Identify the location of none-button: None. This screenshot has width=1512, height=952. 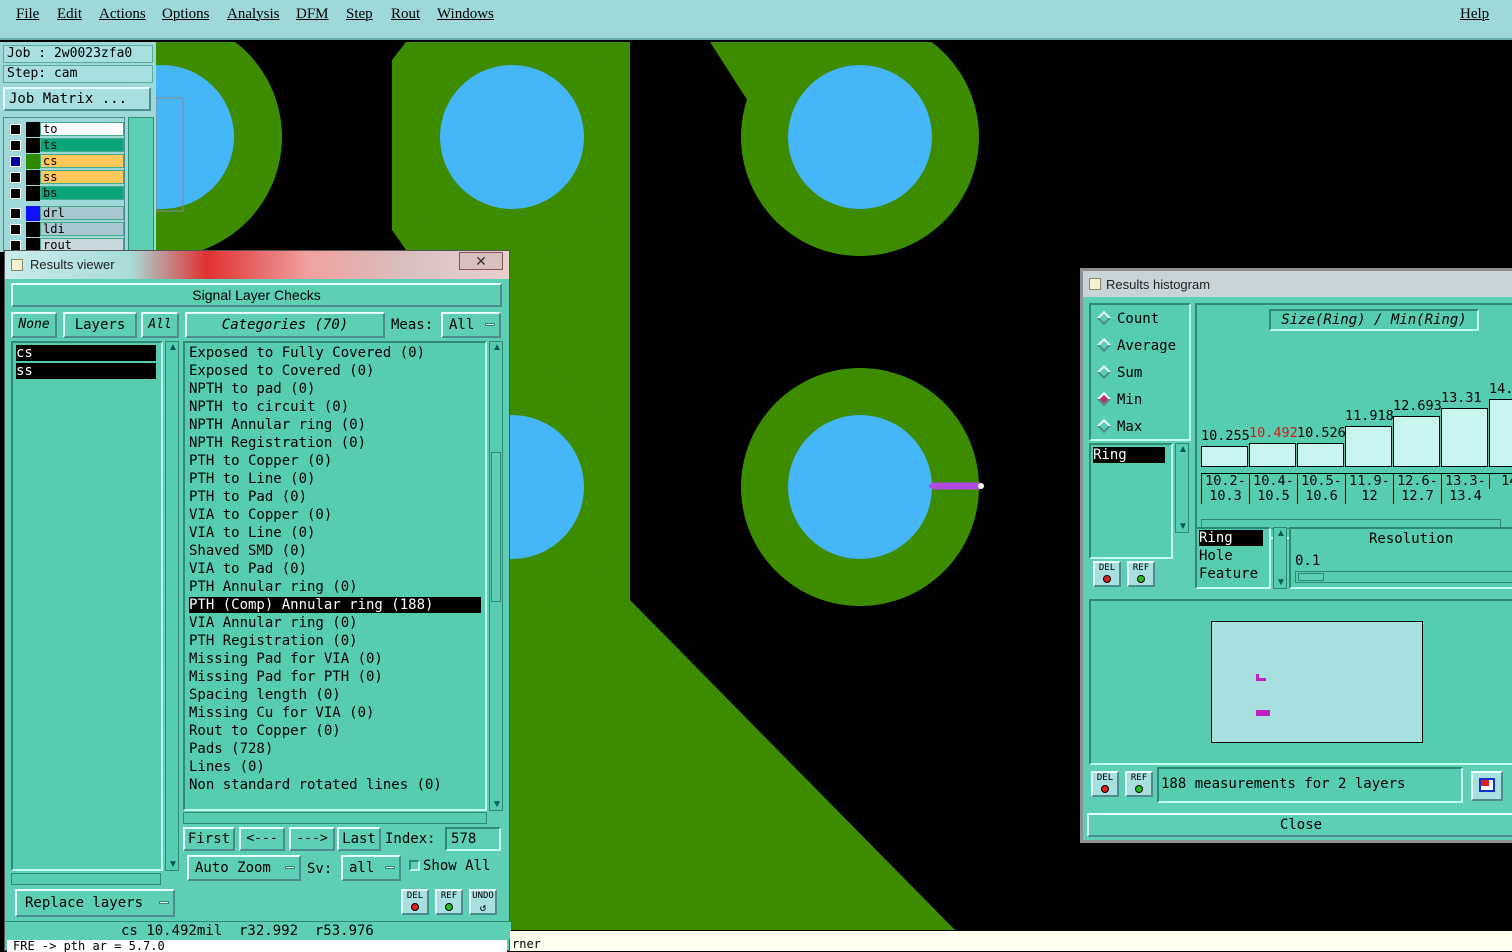
(34, 325).